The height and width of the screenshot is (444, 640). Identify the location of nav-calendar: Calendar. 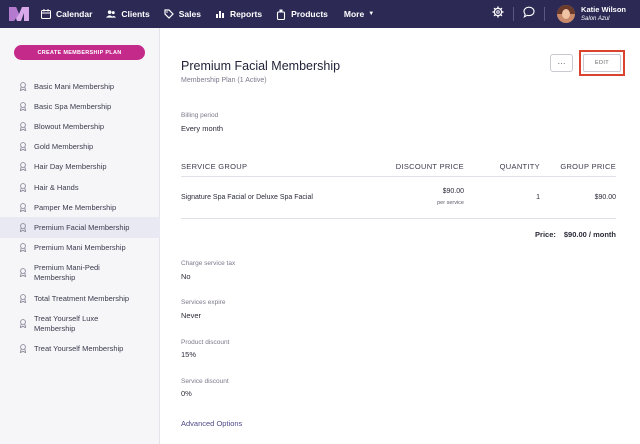
(66, 14).